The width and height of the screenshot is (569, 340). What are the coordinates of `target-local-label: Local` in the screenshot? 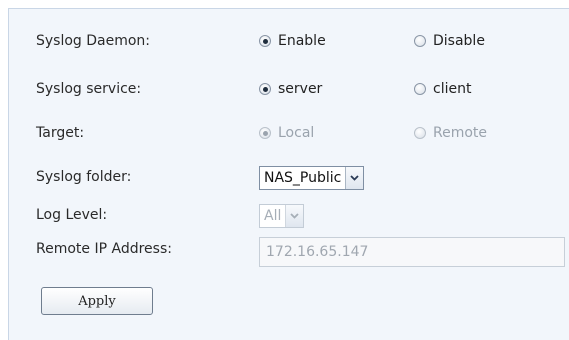 It's located at (296, 133).